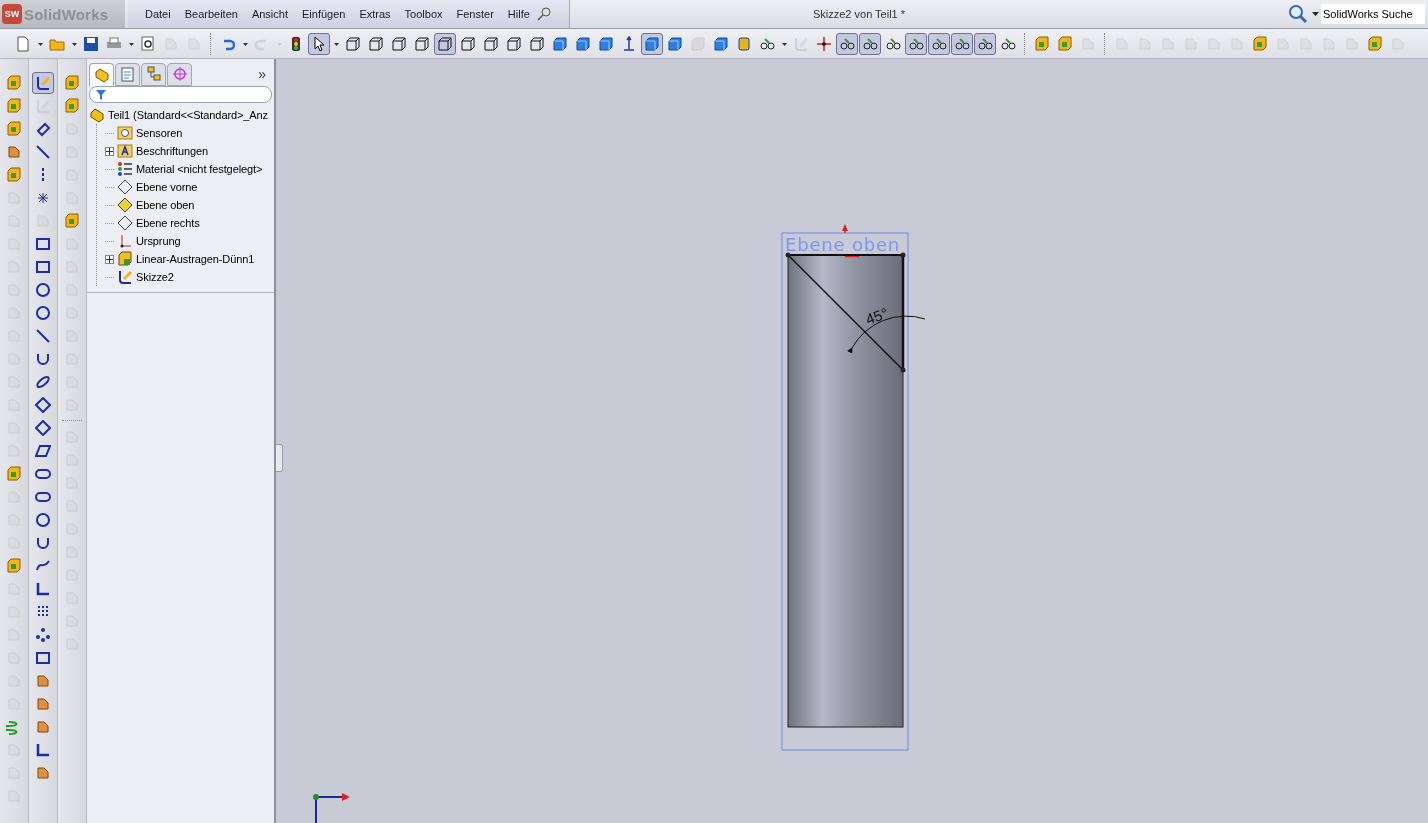 The image size is (1428, 823). Describe the element at coordinates (125, 277) in the screenshot. I see `sketch-icon` at that location.